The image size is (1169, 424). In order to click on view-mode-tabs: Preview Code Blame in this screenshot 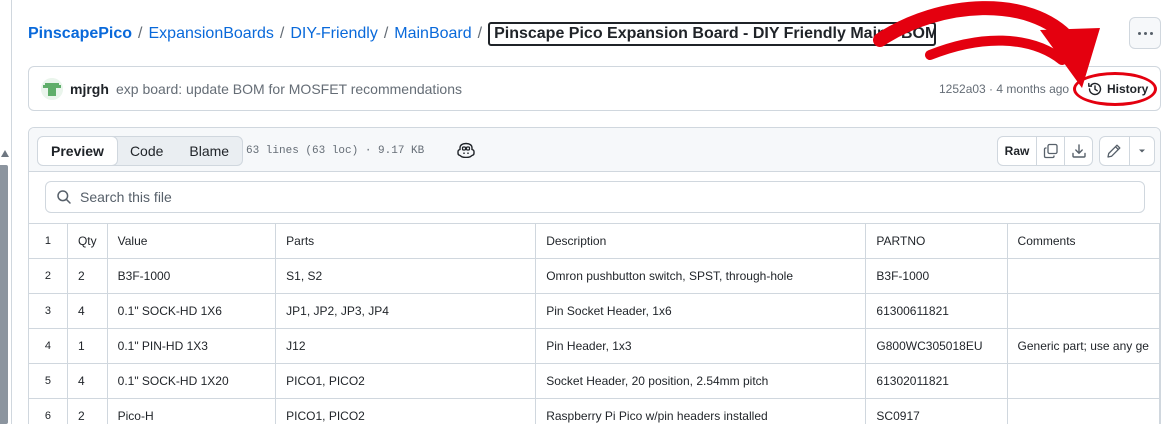, I will do `click(140, 151)`.